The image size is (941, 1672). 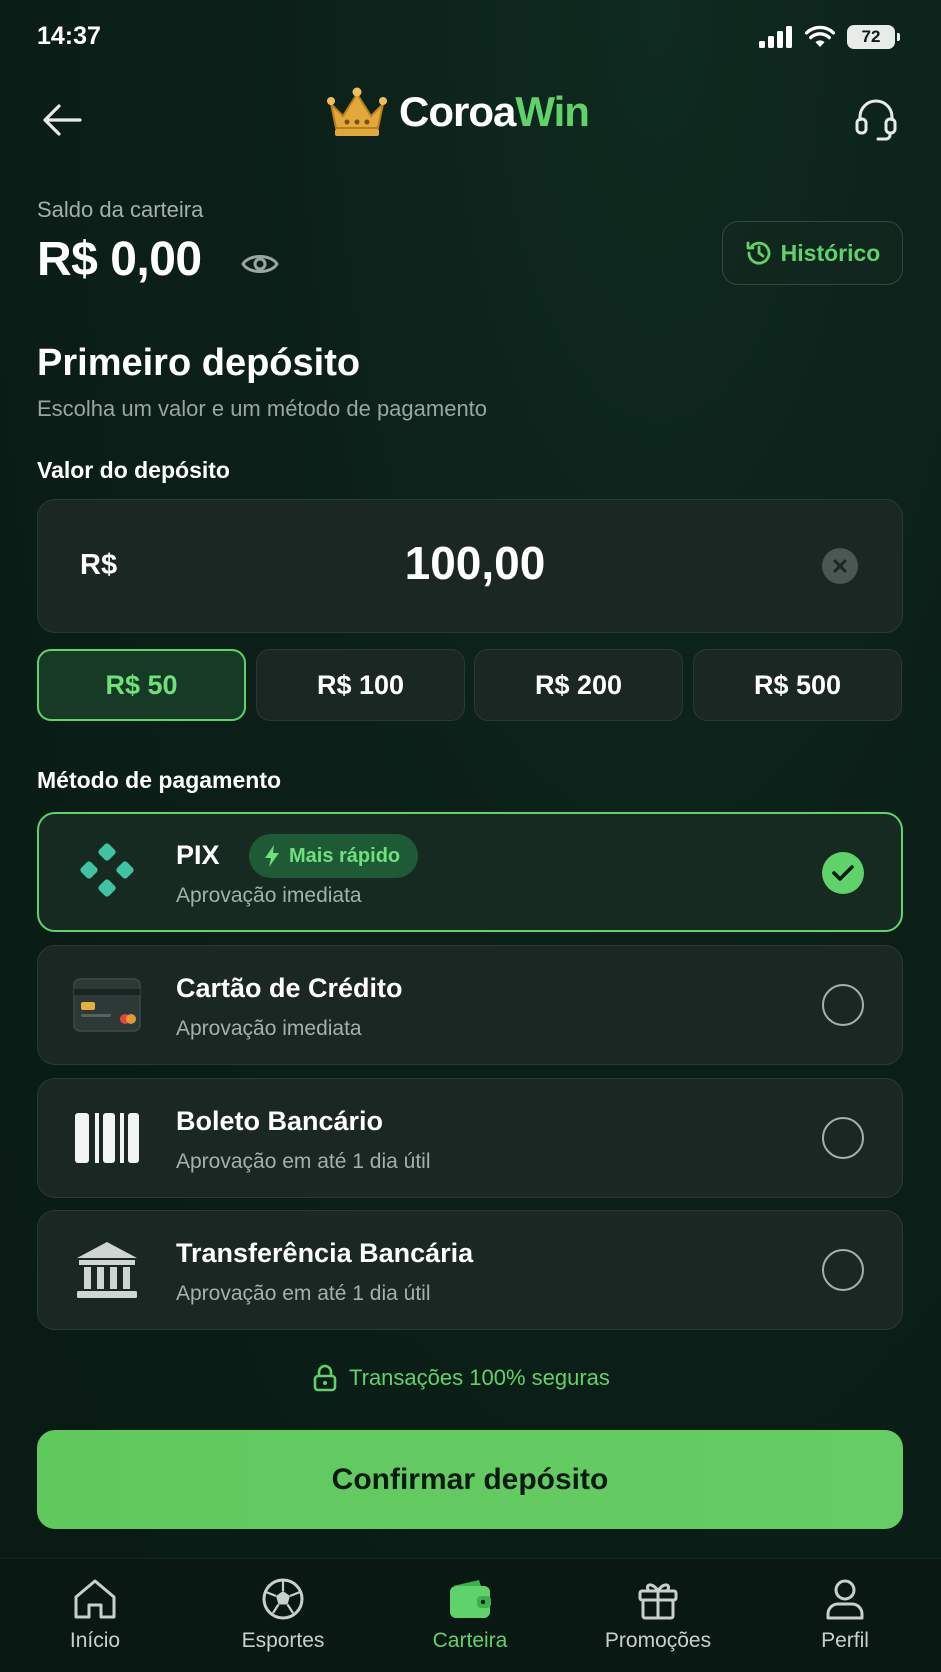 I want to click on nav-label-inicio: Início, so click(x=95, y=1640).